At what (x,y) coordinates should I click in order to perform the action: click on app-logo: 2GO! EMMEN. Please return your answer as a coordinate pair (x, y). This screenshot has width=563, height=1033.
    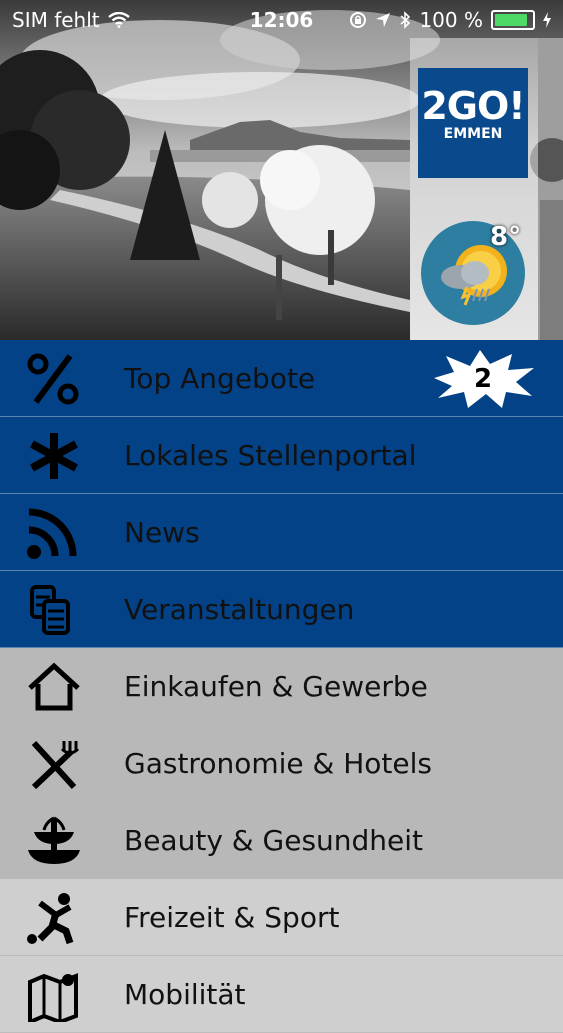
    Looking at the image, I should click on (473, 123).